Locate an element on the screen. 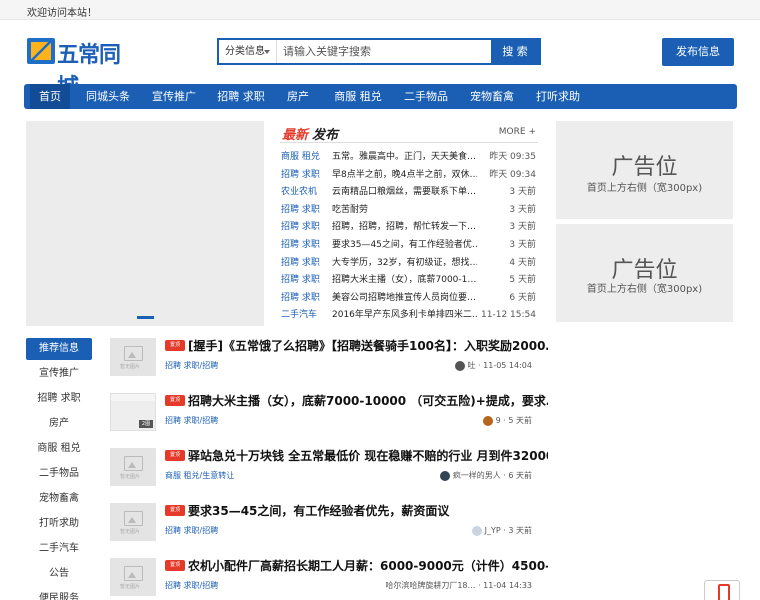 The image size is (760, 600). latest-header: 最新 发布 MORE + is located at coordinates (409, 132).